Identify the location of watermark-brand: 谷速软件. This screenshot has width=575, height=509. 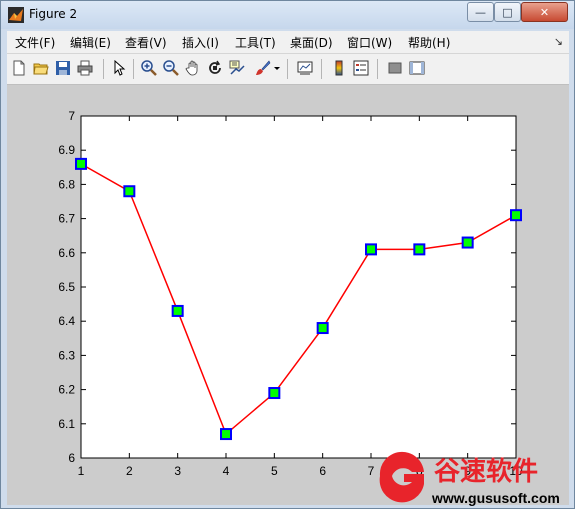
(486, 472).